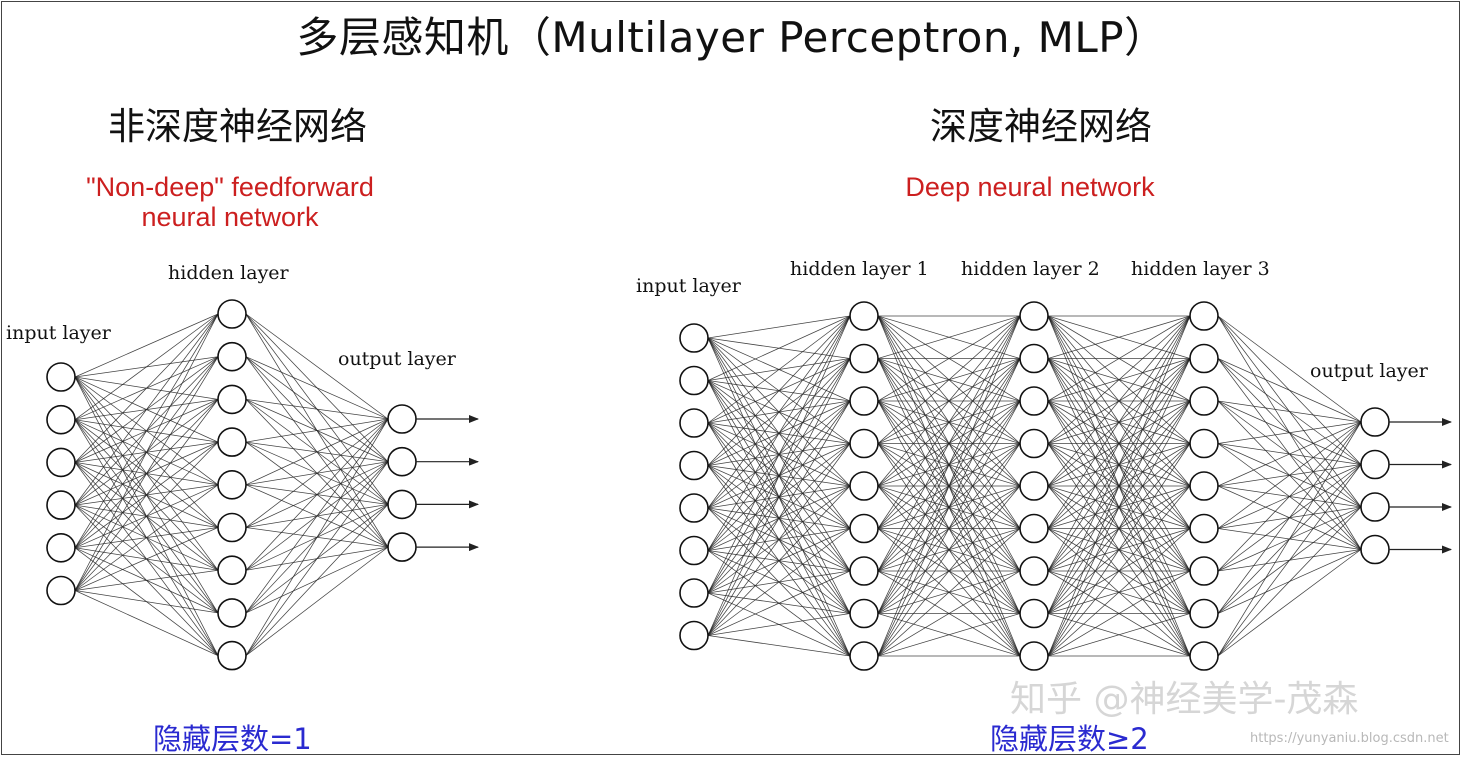 Image resolution: width=1463 pixels, height=758 pixels. Describe the element at coordinates (688, 286) in the screenshot. I see `right-input-layer-label: input layer` at that location.